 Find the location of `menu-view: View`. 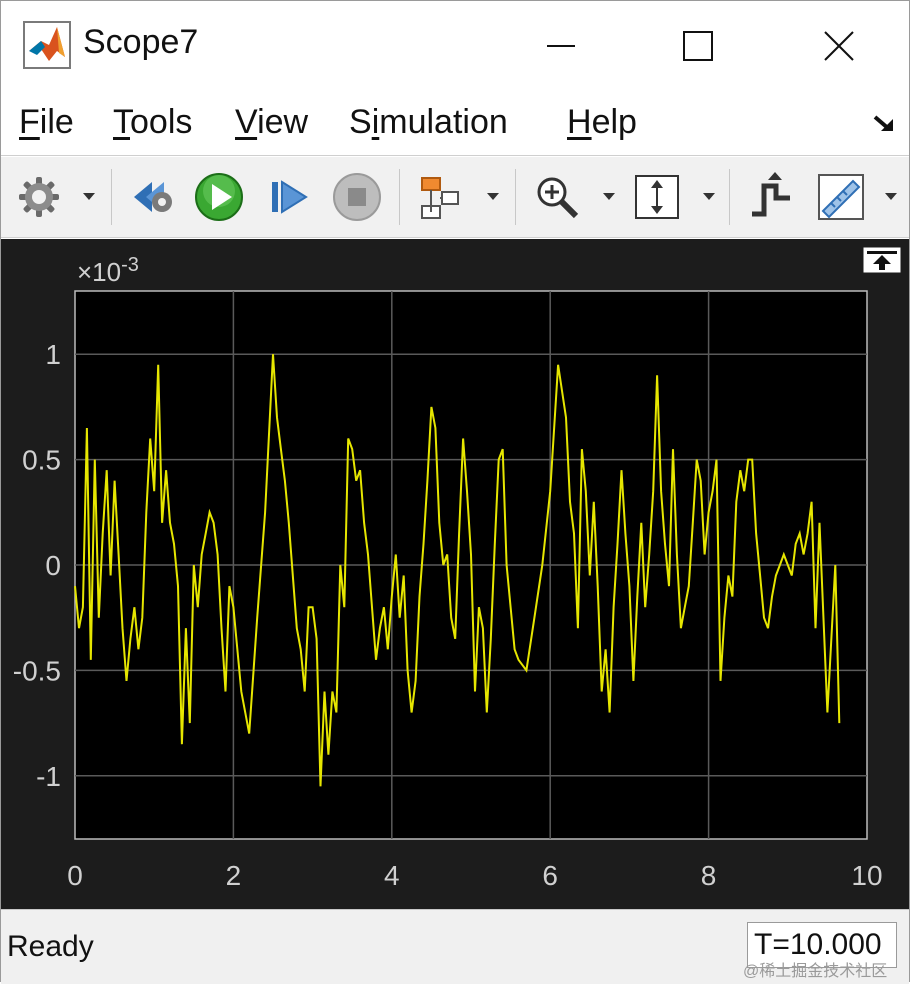

menu-view: View is located at coordinates (271, 122).